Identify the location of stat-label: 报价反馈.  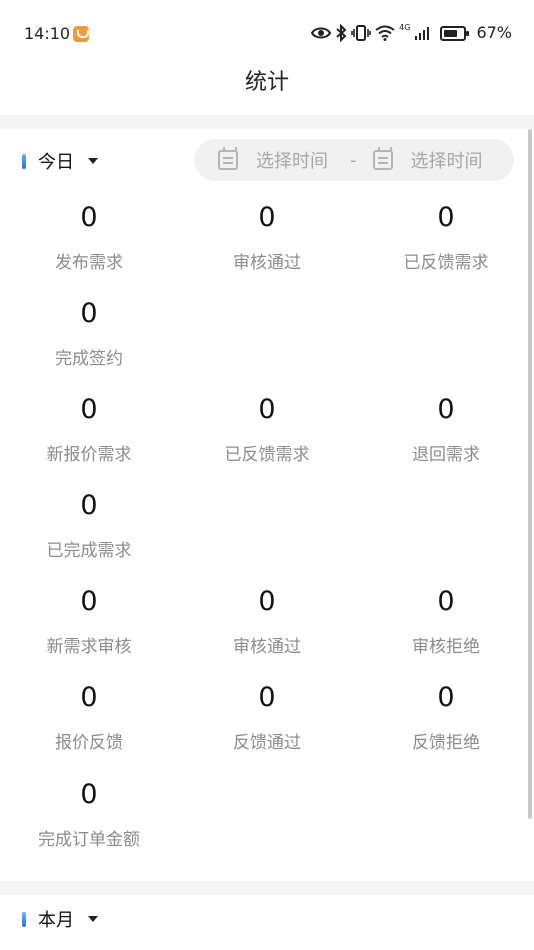
(89, 743).